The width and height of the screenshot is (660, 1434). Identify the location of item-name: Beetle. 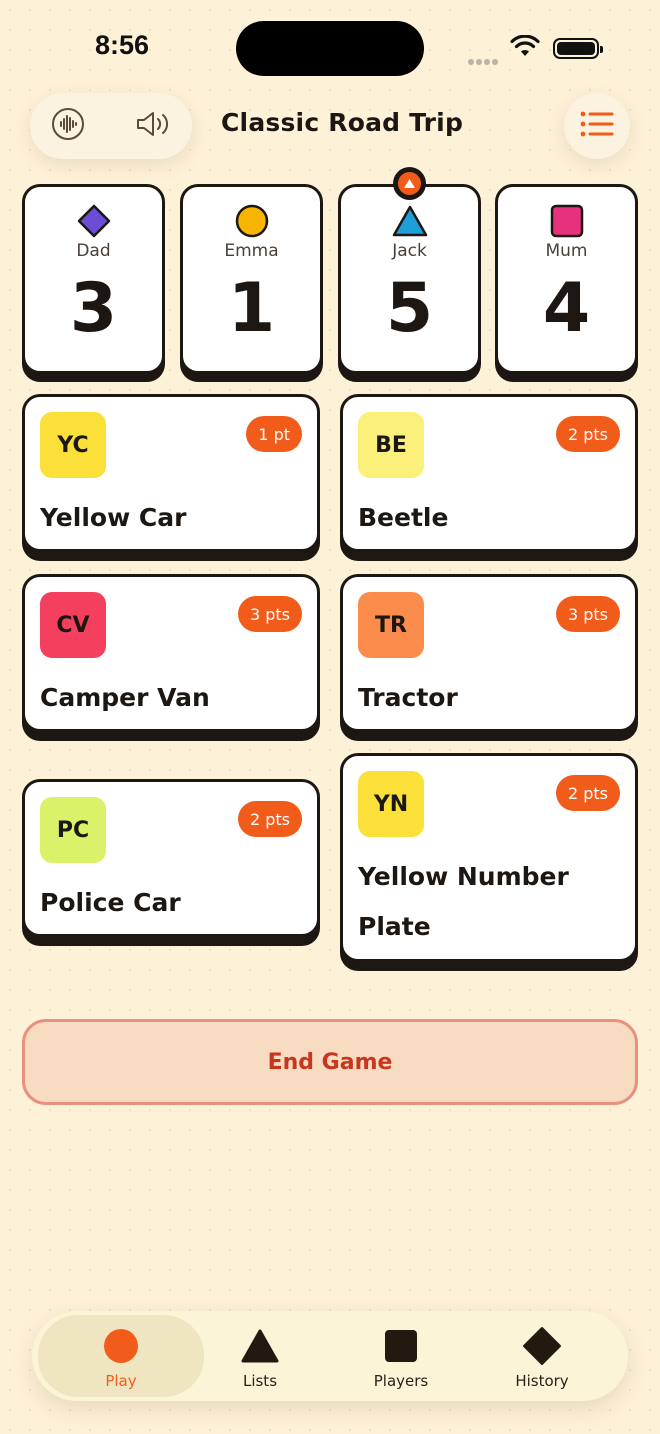
(403, 517).